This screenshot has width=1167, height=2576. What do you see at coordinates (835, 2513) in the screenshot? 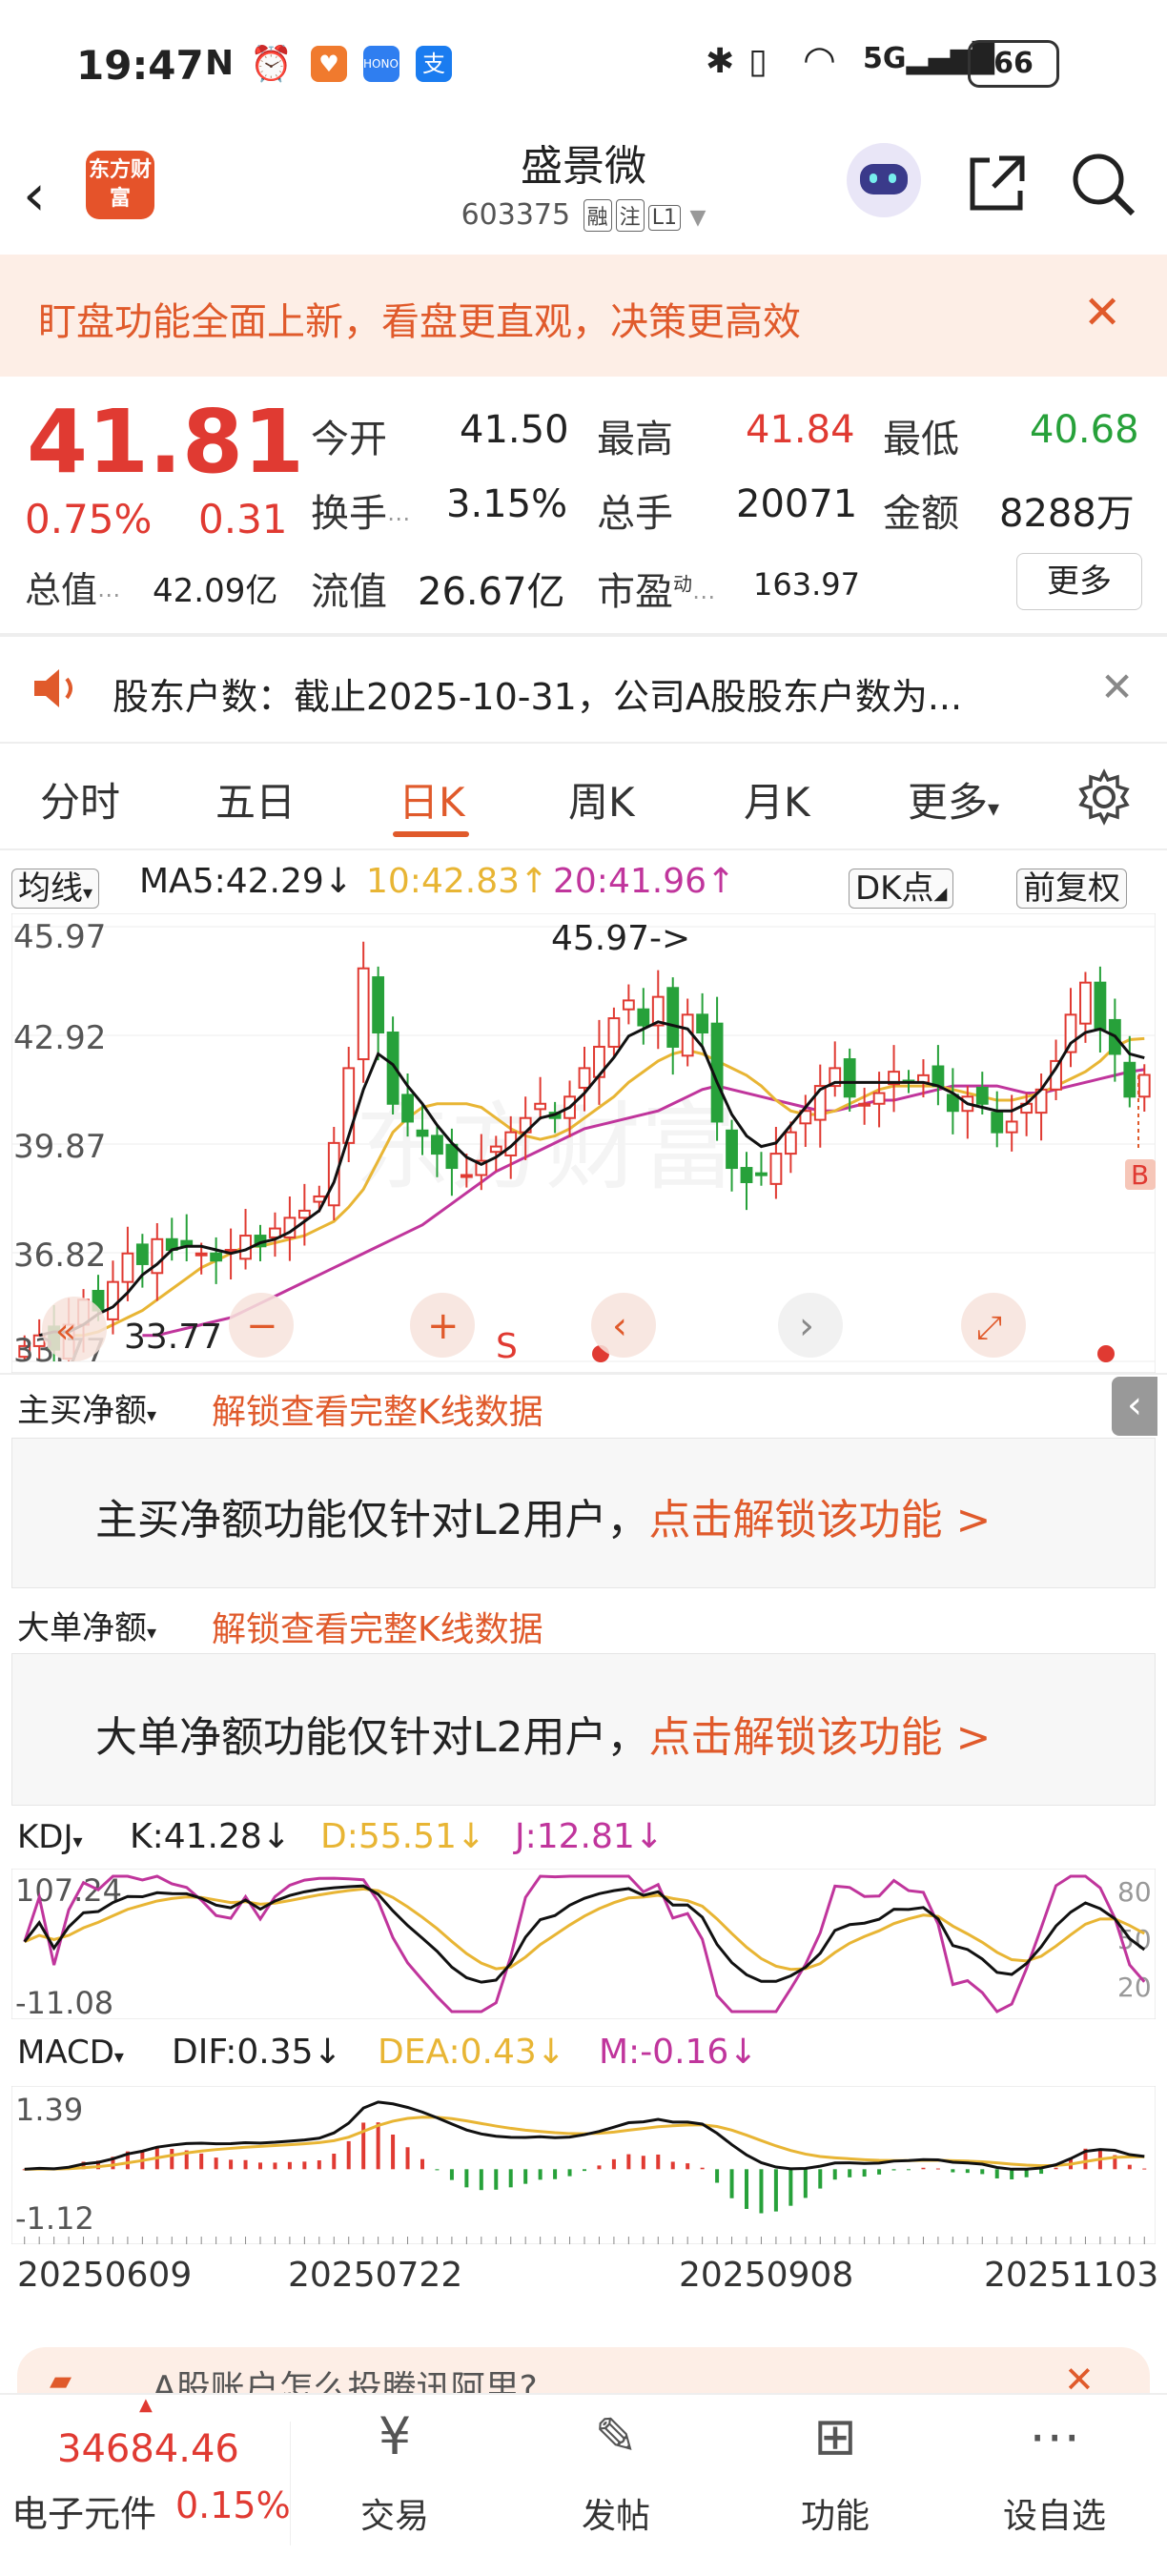
I see `nav-features: 功能` at bounding box center [835, 2513].